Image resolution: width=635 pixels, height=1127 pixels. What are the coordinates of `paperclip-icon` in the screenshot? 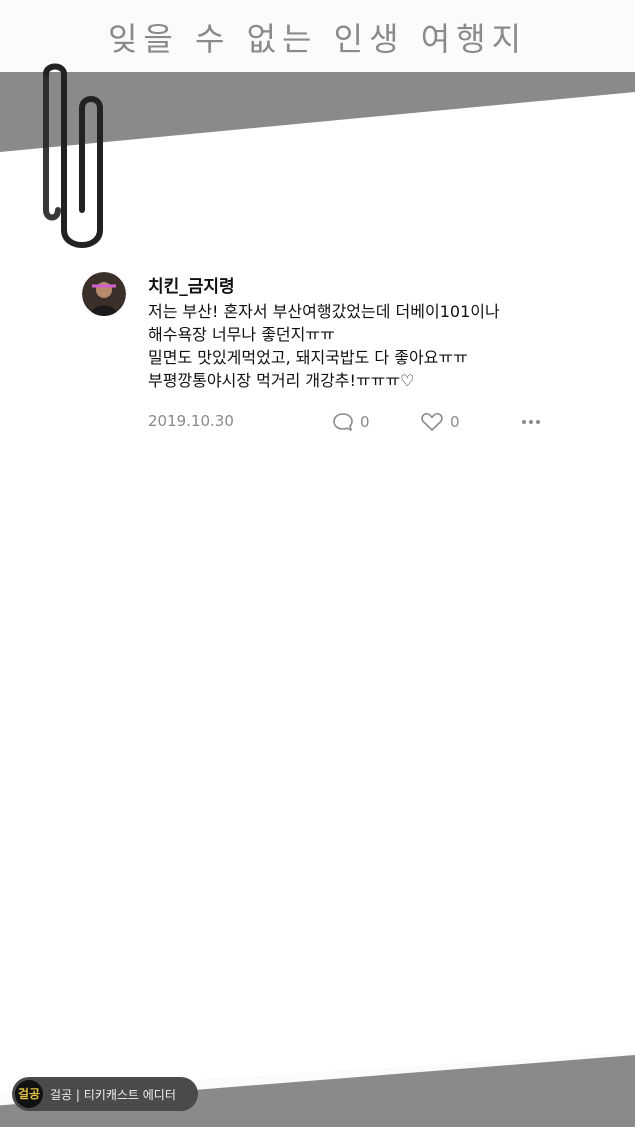 It's located at (68, 160).